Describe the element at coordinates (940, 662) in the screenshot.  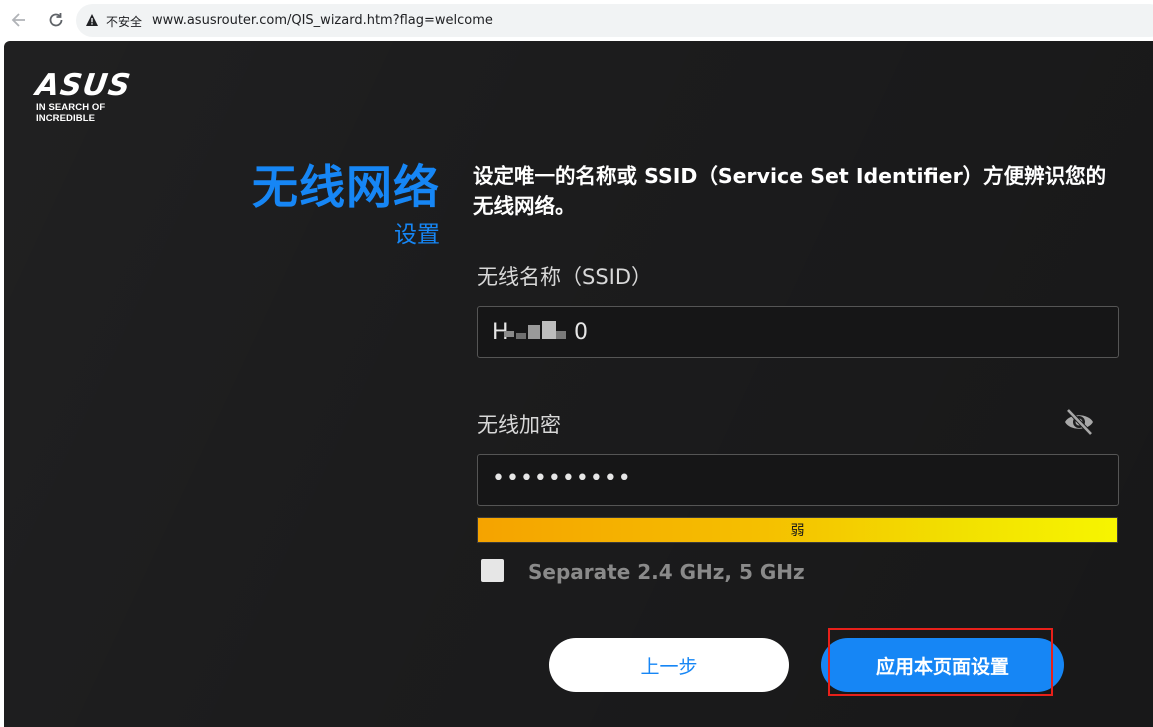
I see `highlight-annotation-box` at that location.